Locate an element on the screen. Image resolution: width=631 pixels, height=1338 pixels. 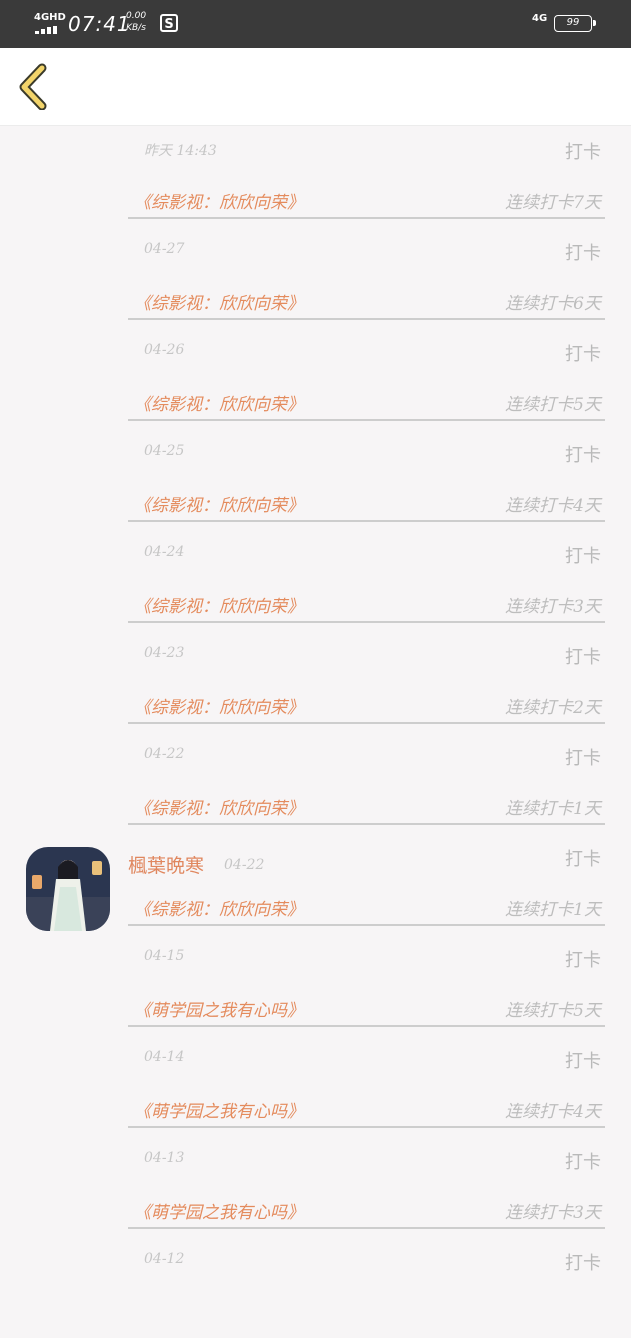
streak-count: 连续打卡6天 is located at coordinates (553, 304).